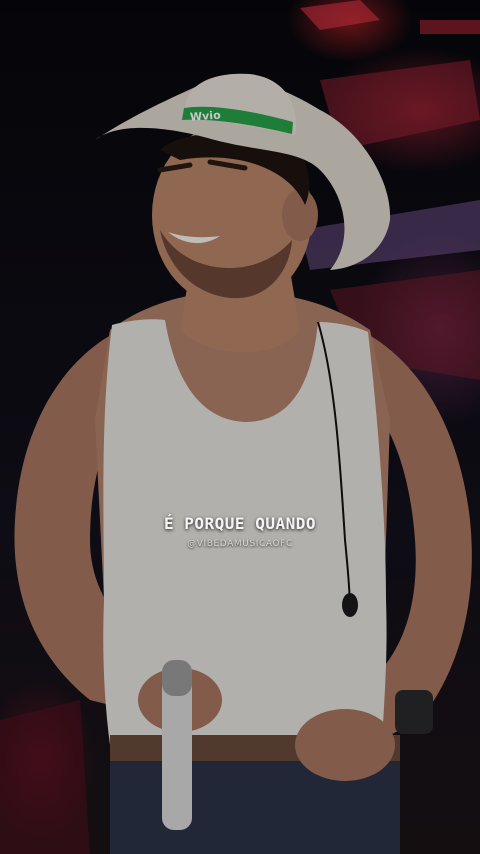 The height and width of the screenshot is (854, 480). What do you see at coordinates (240, 523) in the screenshot?
I see `lyric-line: É PORQUE QUANDO` at bounding box center [240, 523].